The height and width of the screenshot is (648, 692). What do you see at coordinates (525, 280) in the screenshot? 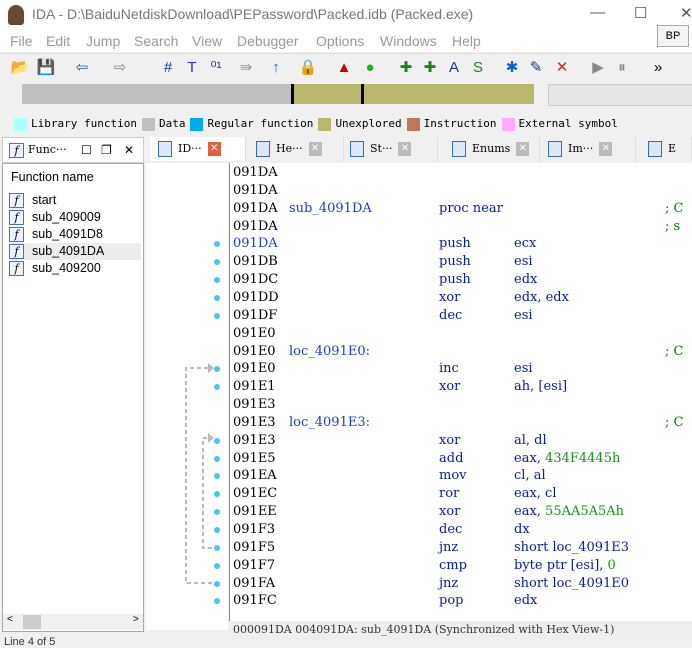
I see `operand: edx` at bounding box center [525, 280].